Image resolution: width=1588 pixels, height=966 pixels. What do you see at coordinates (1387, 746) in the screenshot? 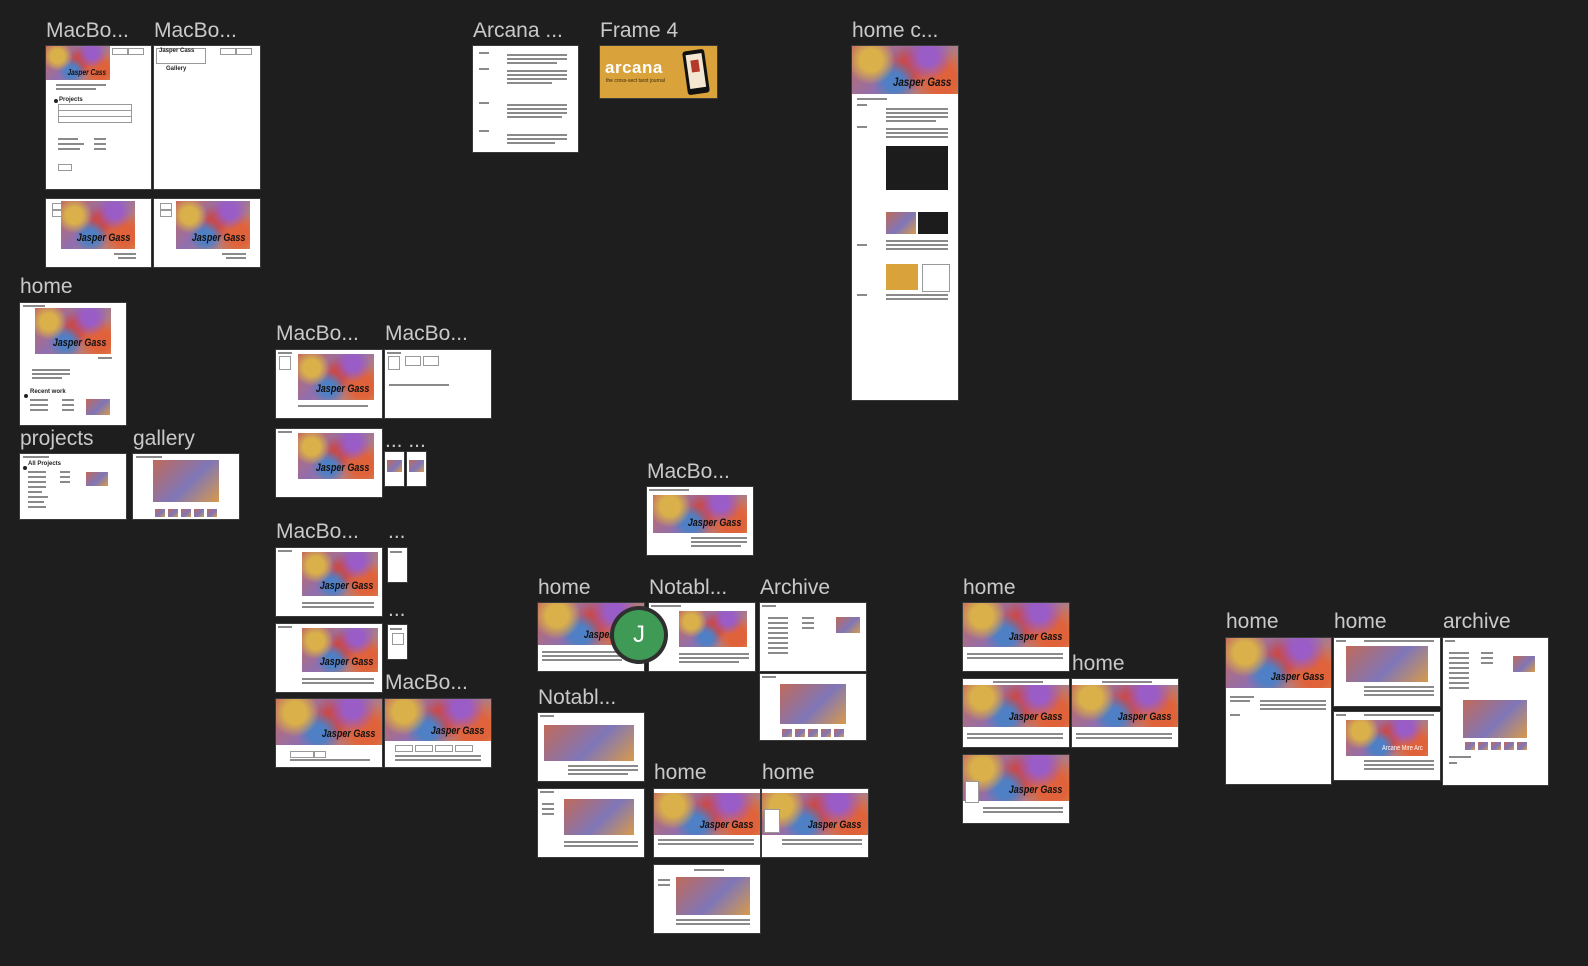
I see `frame-home-far-2b: Arcane Mire Arc` at bounding box center [1387, 746].